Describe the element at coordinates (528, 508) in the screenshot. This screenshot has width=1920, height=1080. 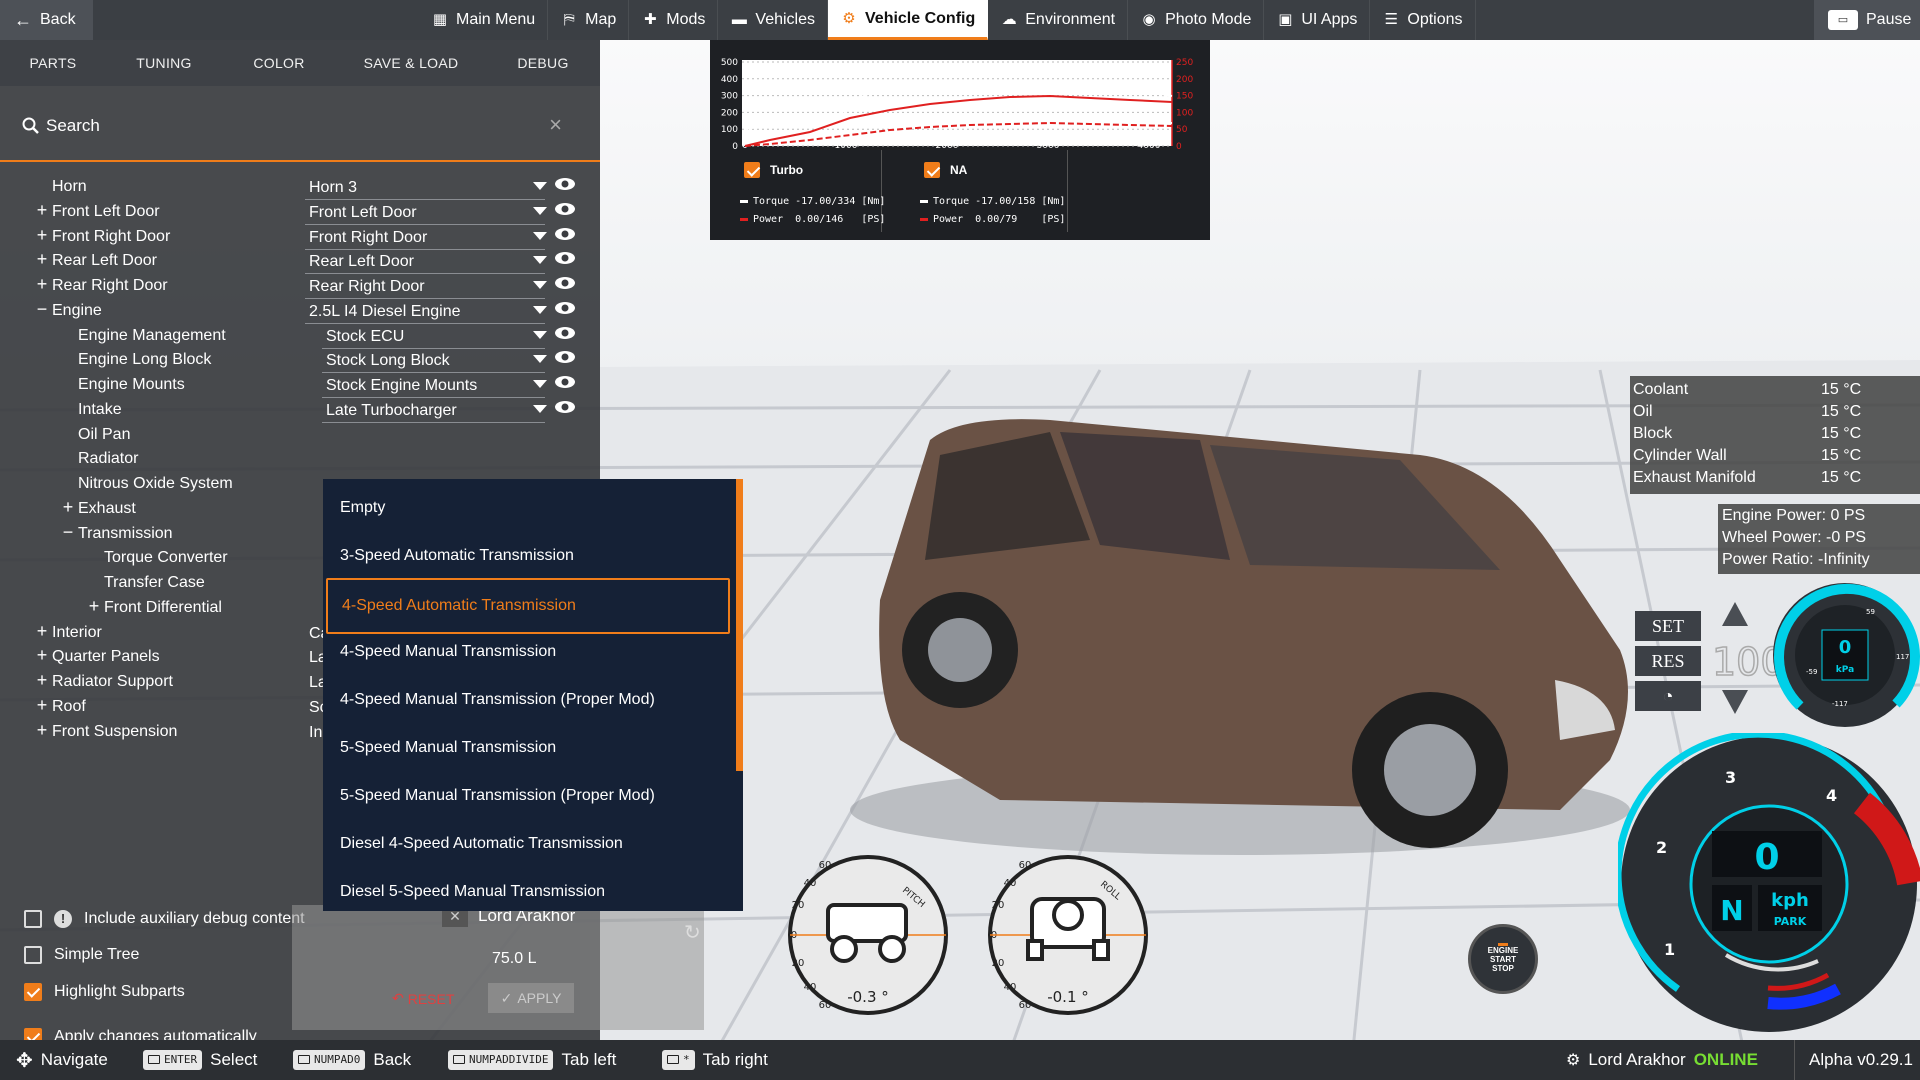
I see `dropdown-option: Empty` at that location.